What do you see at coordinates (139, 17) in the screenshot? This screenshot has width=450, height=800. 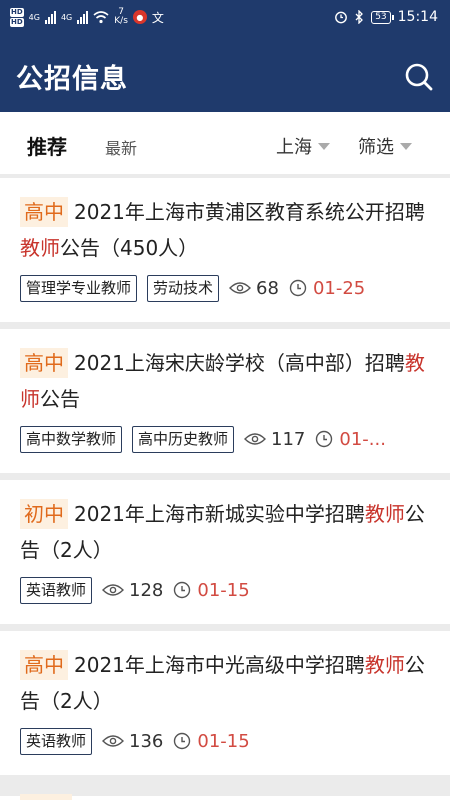 I see `app-notification-icon: ●` at bounding box center [139, 17].